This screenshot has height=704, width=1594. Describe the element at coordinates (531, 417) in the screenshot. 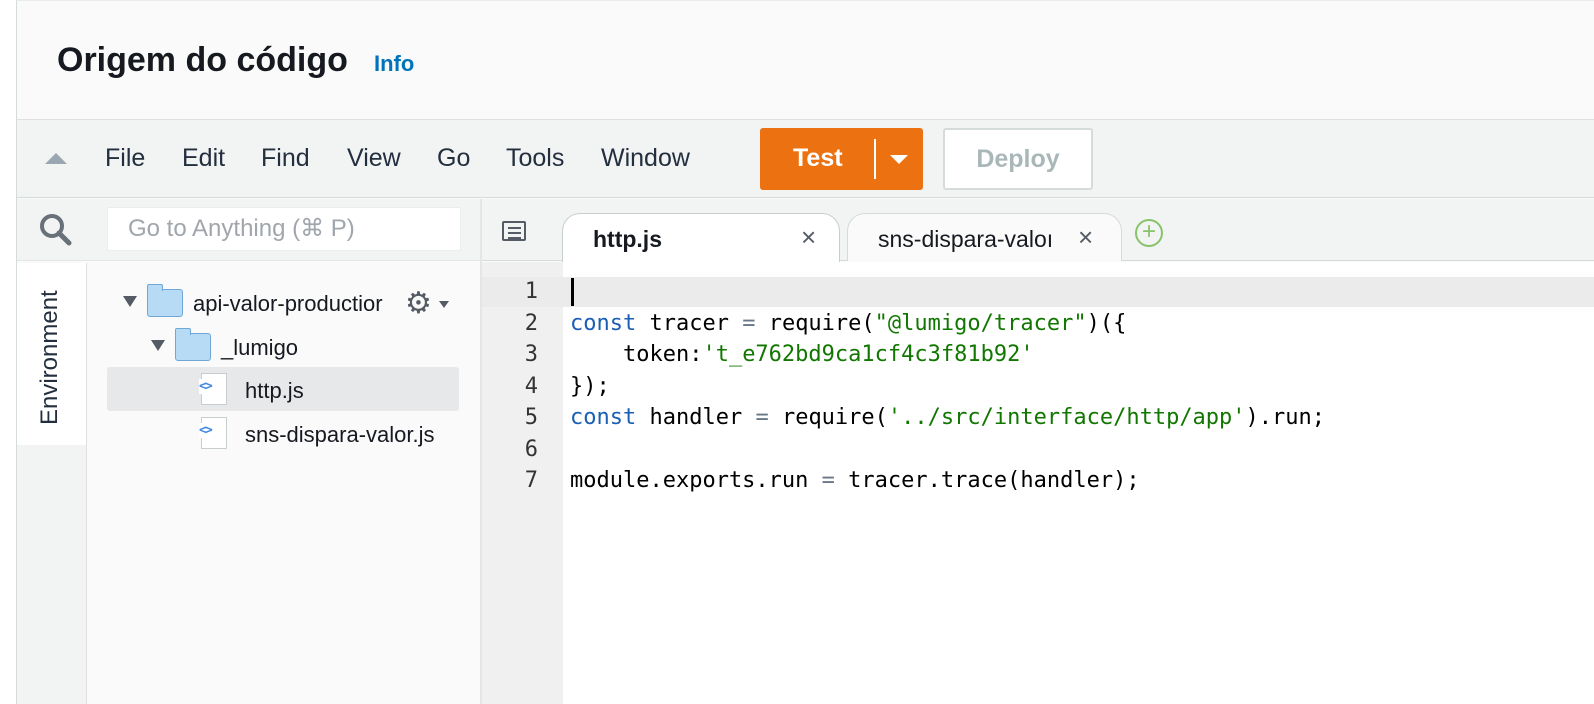

I see `line-number: 5` at that location.